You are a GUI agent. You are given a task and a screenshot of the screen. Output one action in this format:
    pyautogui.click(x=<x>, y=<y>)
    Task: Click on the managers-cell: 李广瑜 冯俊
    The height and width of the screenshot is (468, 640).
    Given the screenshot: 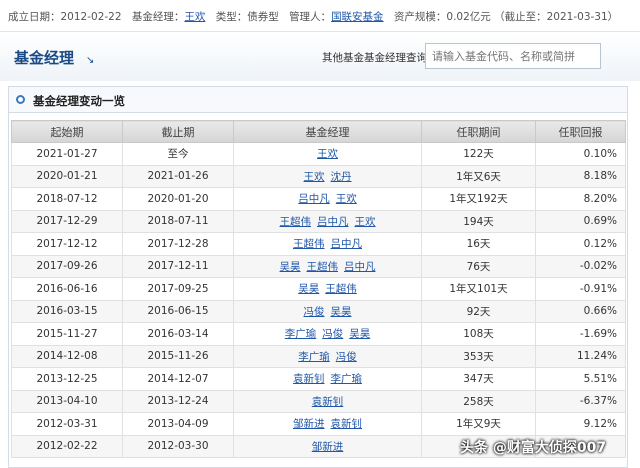 What is the action you would take?
    pyautogui.click(x=327, y=356)
    